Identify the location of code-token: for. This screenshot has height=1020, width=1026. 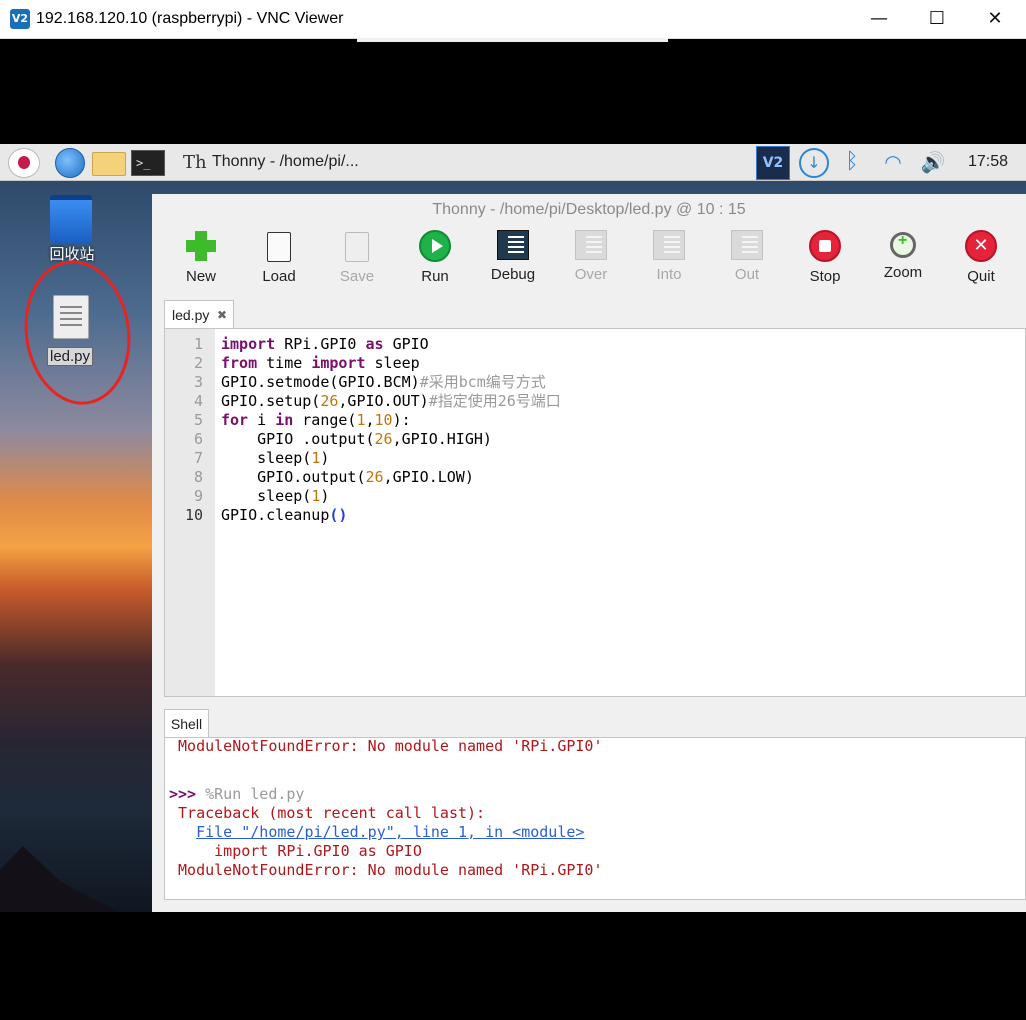
(235, 420).